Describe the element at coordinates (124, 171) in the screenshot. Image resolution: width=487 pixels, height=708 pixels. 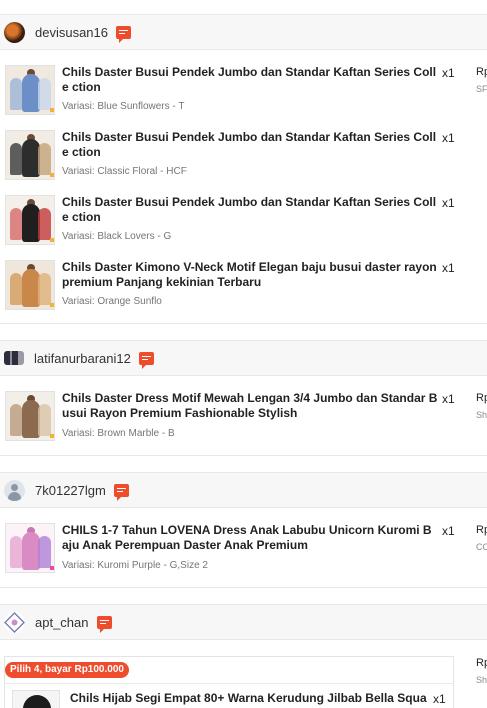
I see `variant-label: Variasi: Classic Floral - HCF` at that location.